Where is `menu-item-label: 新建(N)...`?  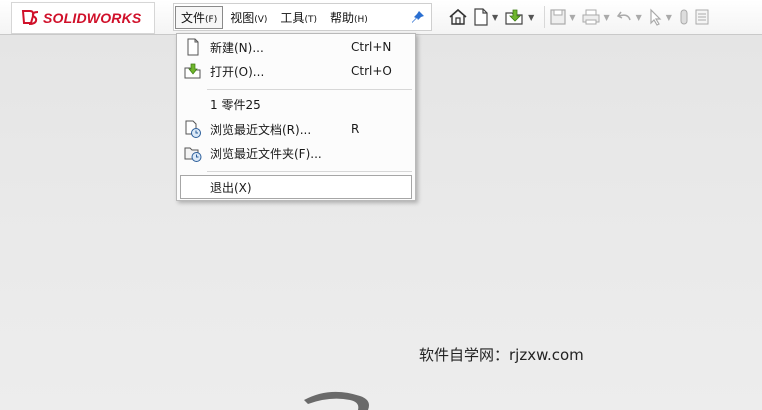
menu-item-label: 新建(N)... is located at coordinates (237, 47).